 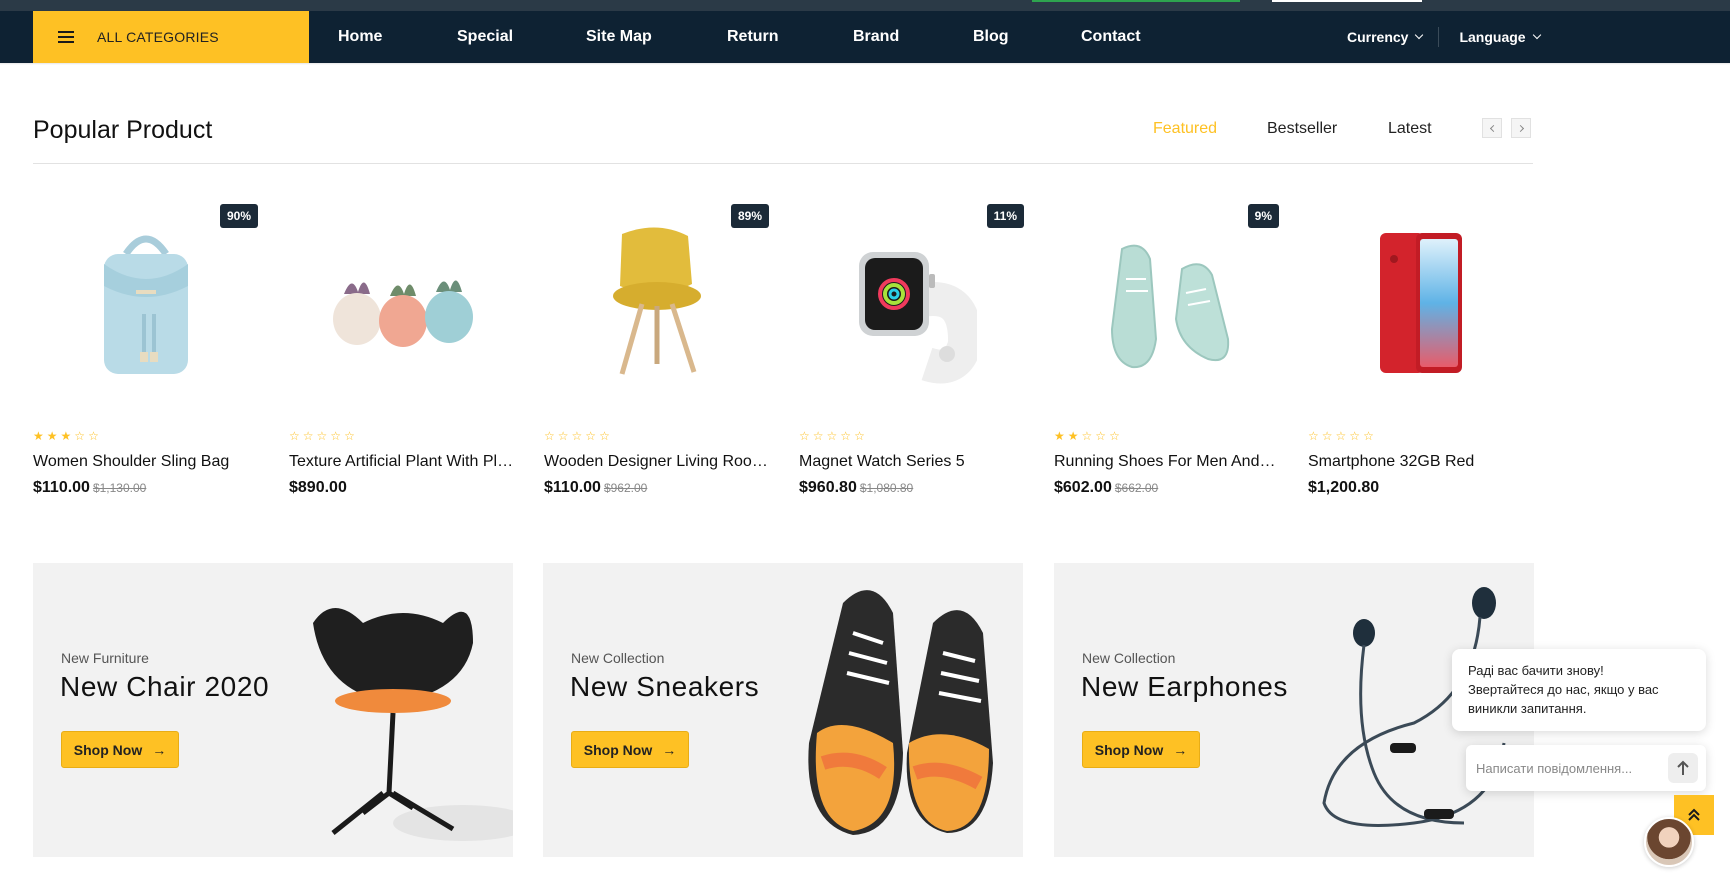 What do you see at coordinates (1166, 303) in the screenshot?
I see `product-image-sneakers` at bounding box center [1166, 303].